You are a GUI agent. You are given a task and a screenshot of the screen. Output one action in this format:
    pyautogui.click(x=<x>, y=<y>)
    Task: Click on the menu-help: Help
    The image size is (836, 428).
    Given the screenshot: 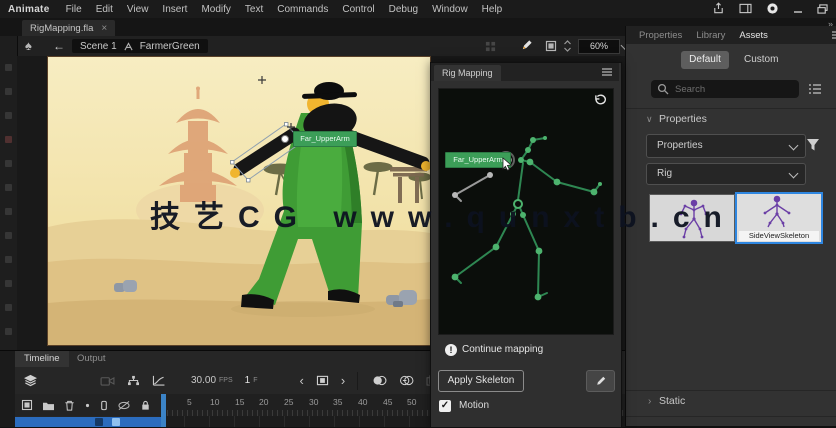 What is the action you would take?
    pyautogui.click(x=492, y=9)
    